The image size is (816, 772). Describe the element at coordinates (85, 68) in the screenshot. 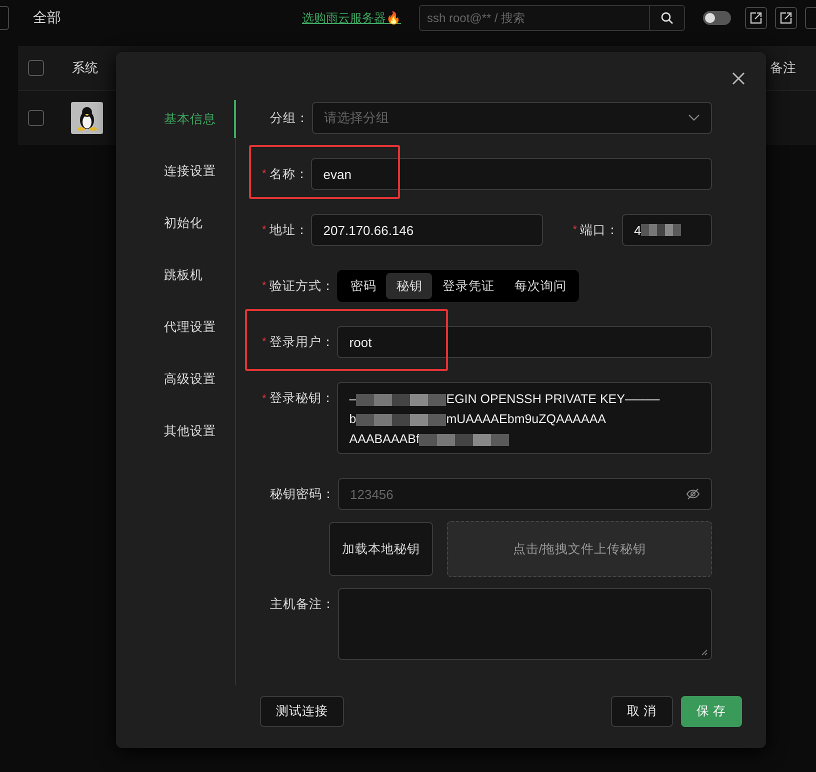

I see `column-header: 系统` at that location.